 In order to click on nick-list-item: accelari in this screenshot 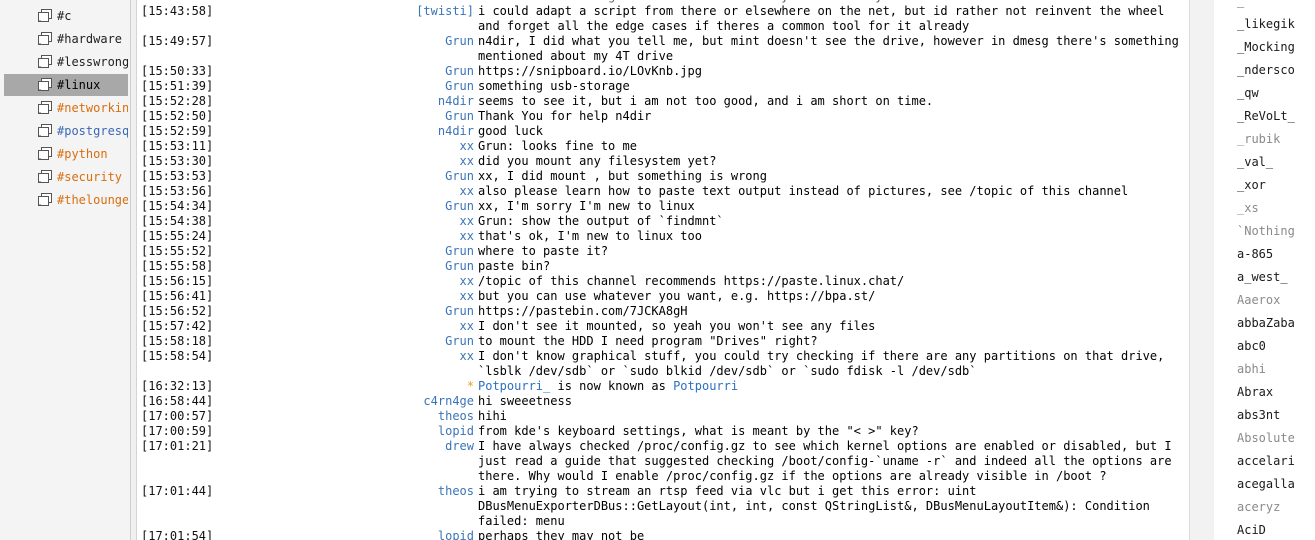, I will do `click(1266, 461)`.